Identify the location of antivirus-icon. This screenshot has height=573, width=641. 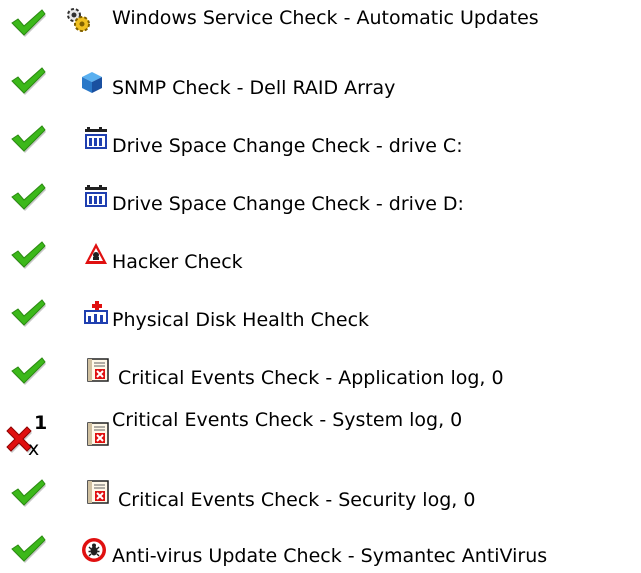
(93, 549).